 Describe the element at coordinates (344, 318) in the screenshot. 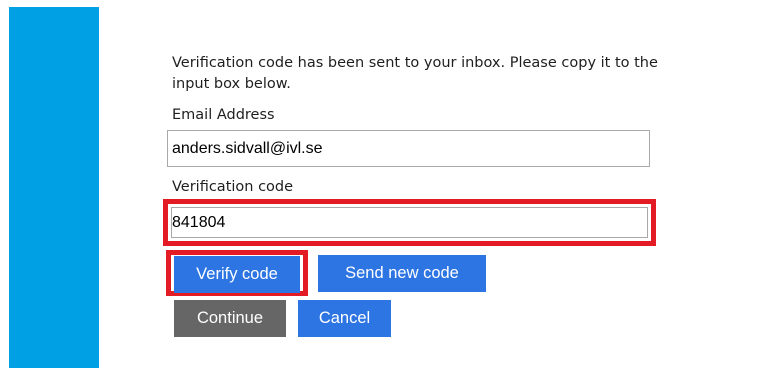

I see `cancel-button: Cancel` at that location.